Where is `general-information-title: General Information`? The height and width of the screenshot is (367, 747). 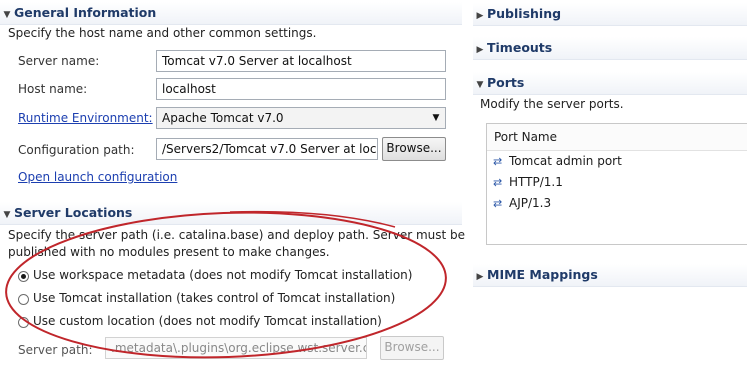 general-information-title: General Information is located at coordinates (85, 12).